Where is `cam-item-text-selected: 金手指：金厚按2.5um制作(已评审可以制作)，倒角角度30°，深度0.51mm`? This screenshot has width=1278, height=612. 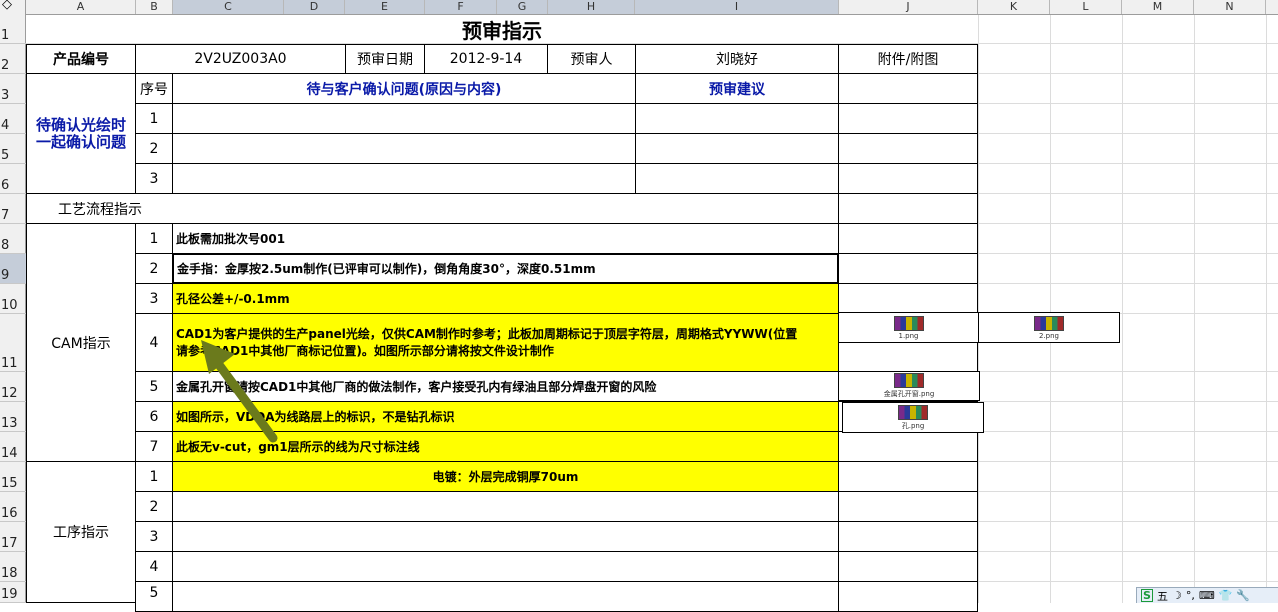
cam-item-text-selected: 金手指：金厚按2.5um制作(已评审可以制作)，倒角角度30°，深度0.51mm is located at coordinates (505, 268).